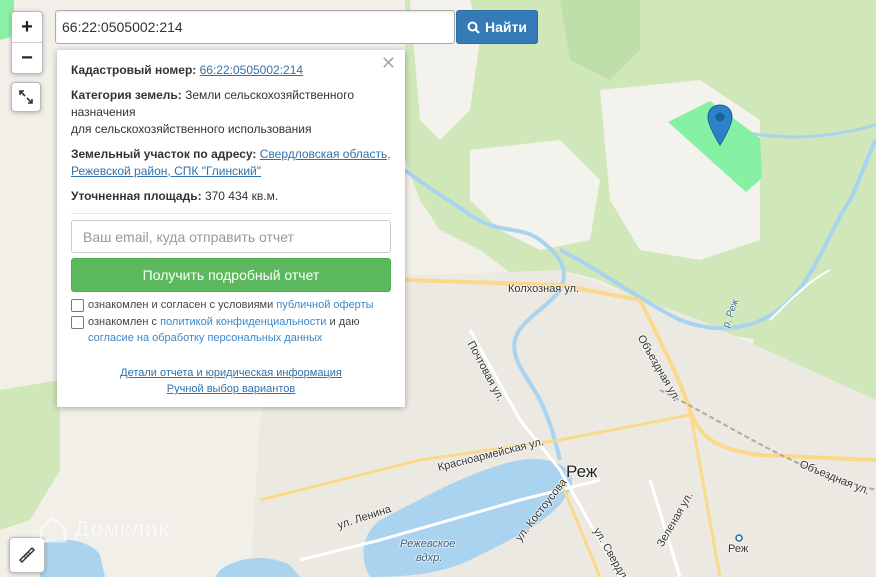  I want to click on station-icon, so click(739, 538).